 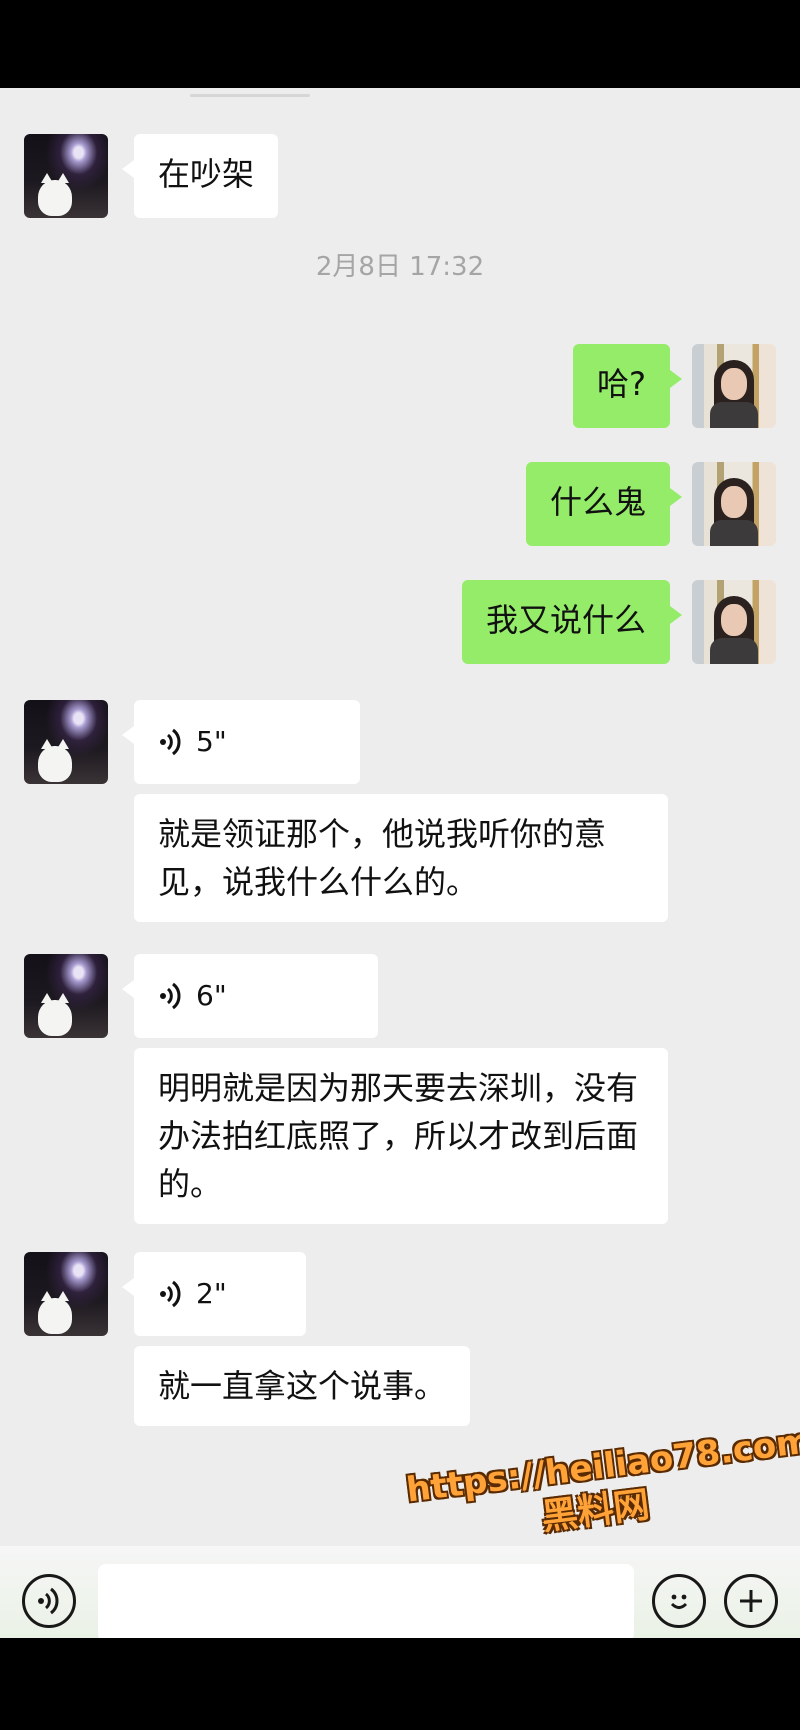 I want to click on voice-duration: 6", so click(x=211, y=995).